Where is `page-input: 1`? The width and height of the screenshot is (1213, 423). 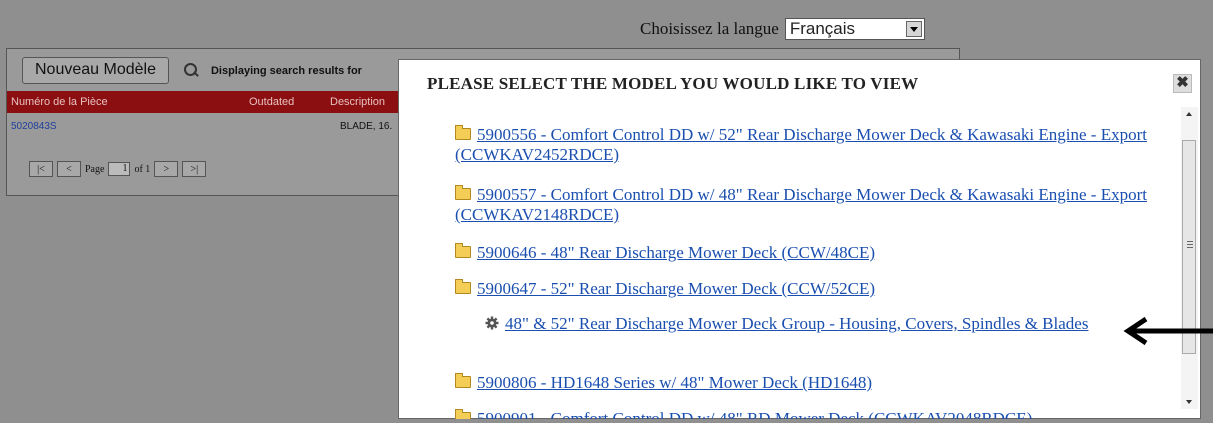
page-input: 1 is located at coordinates (119, 169).